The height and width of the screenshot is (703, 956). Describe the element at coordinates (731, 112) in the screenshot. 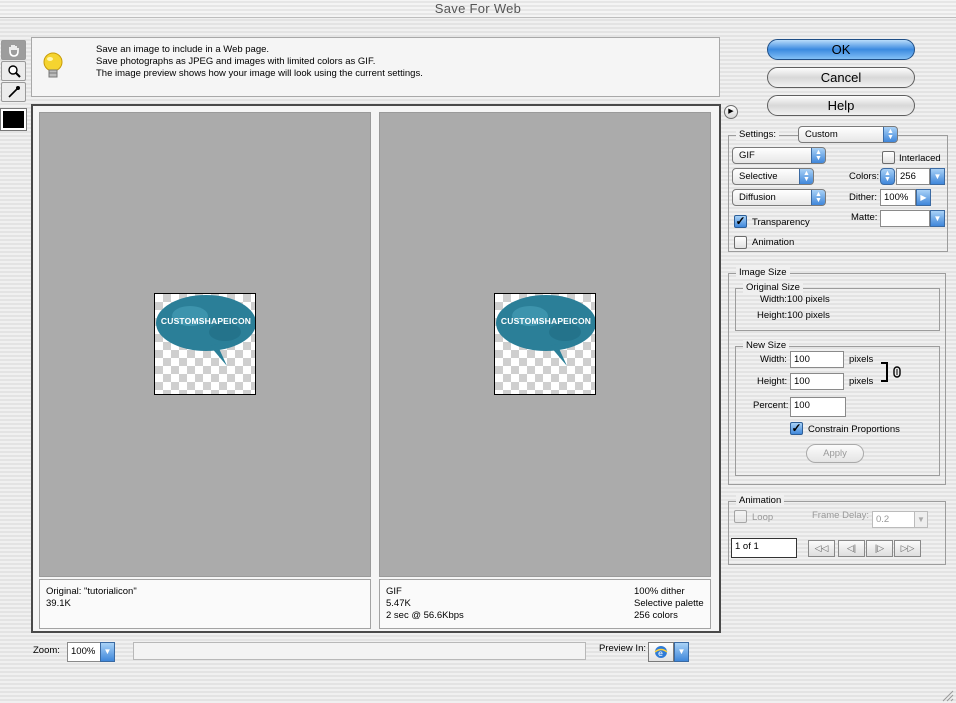

I see `optimize-menu-arrow-icon: ▶` at that location.